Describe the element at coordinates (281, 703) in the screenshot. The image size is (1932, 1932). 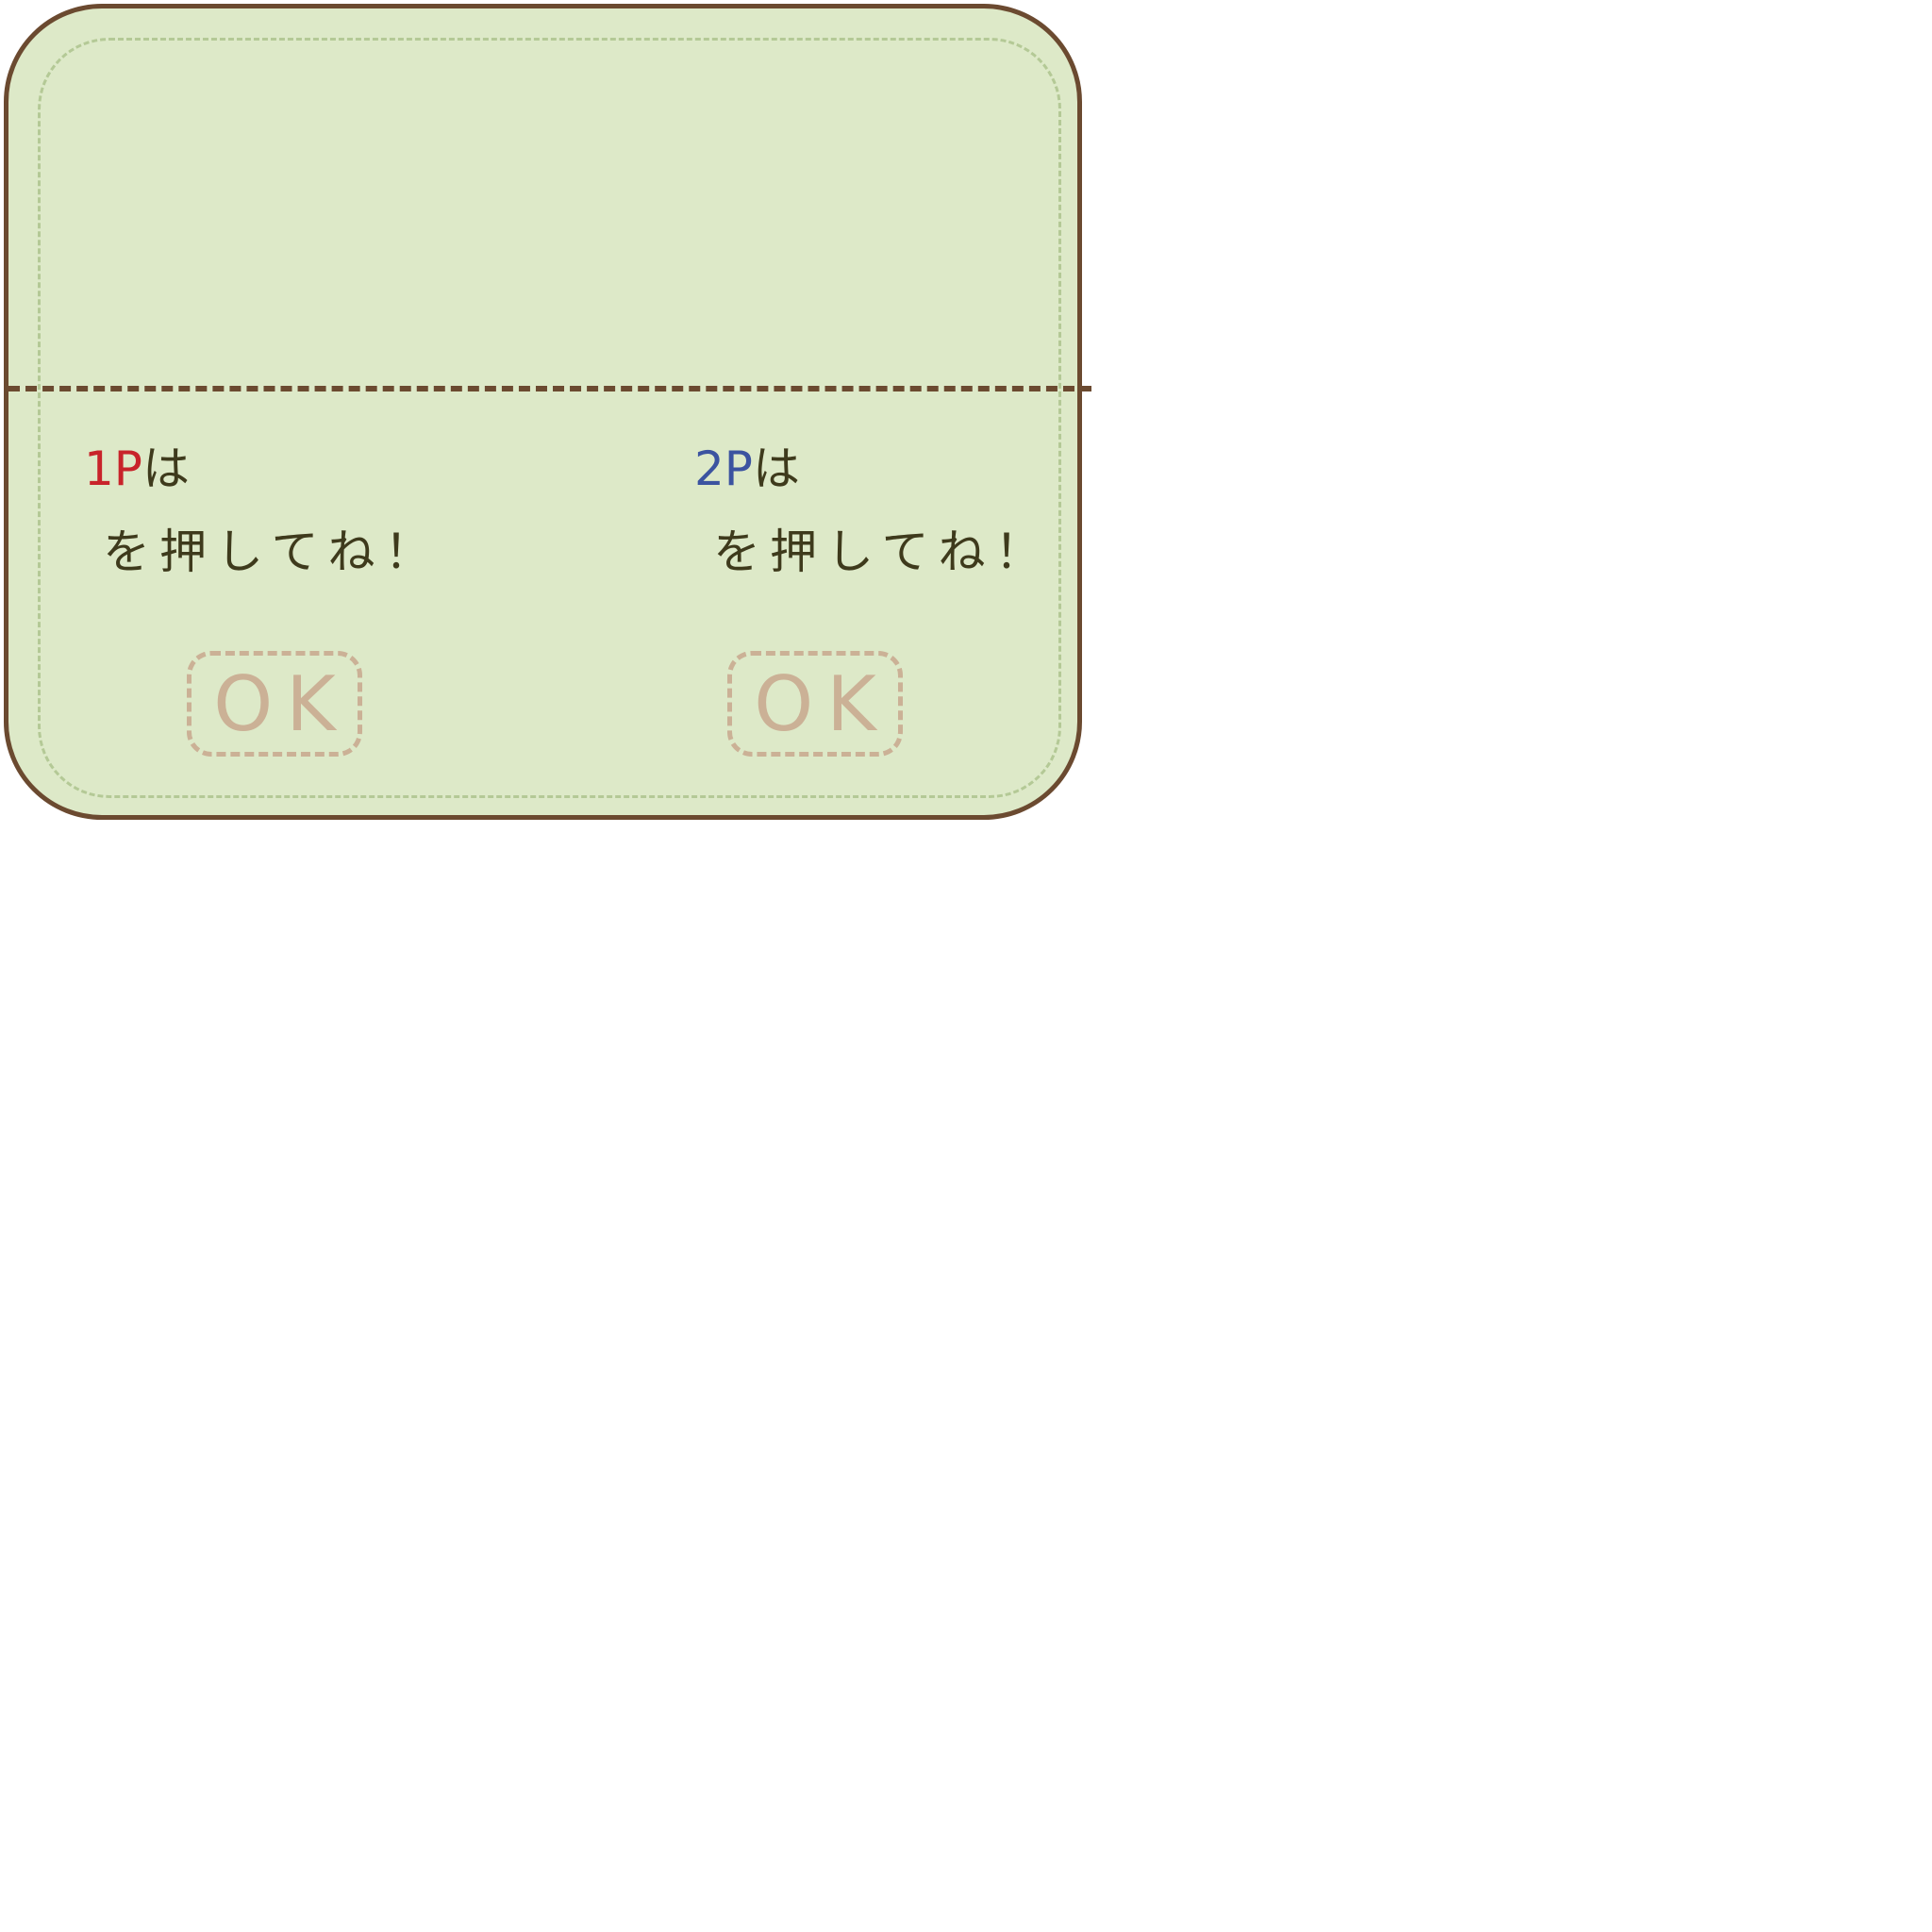
I see `player1-ok-label: OK` at that location.